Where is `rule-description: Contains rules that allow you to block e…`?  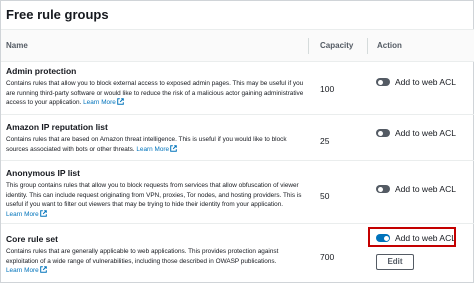 rule-description: Contains rules that allow you to block e… is located at coordinates (156, 93).